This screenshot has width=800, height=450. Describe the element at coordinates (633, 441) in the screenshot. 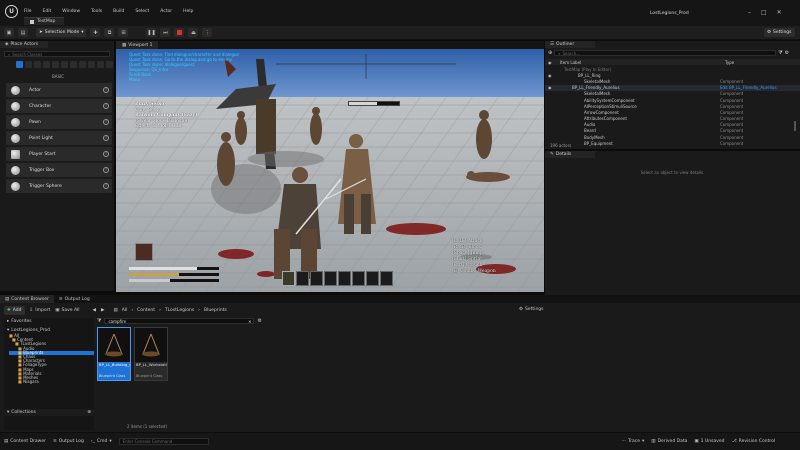

I see `trace-button: ⋯ Trace ▾` at that location.